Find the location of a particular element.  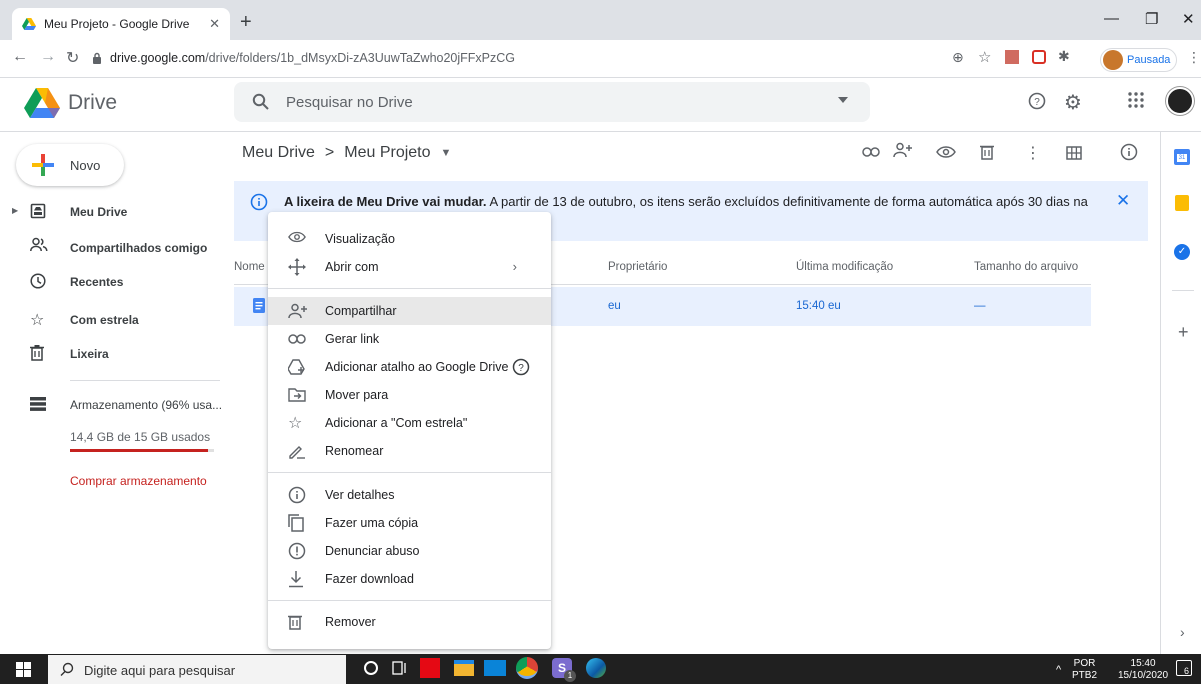

search-options-icon is located at coordinates (843, 100).